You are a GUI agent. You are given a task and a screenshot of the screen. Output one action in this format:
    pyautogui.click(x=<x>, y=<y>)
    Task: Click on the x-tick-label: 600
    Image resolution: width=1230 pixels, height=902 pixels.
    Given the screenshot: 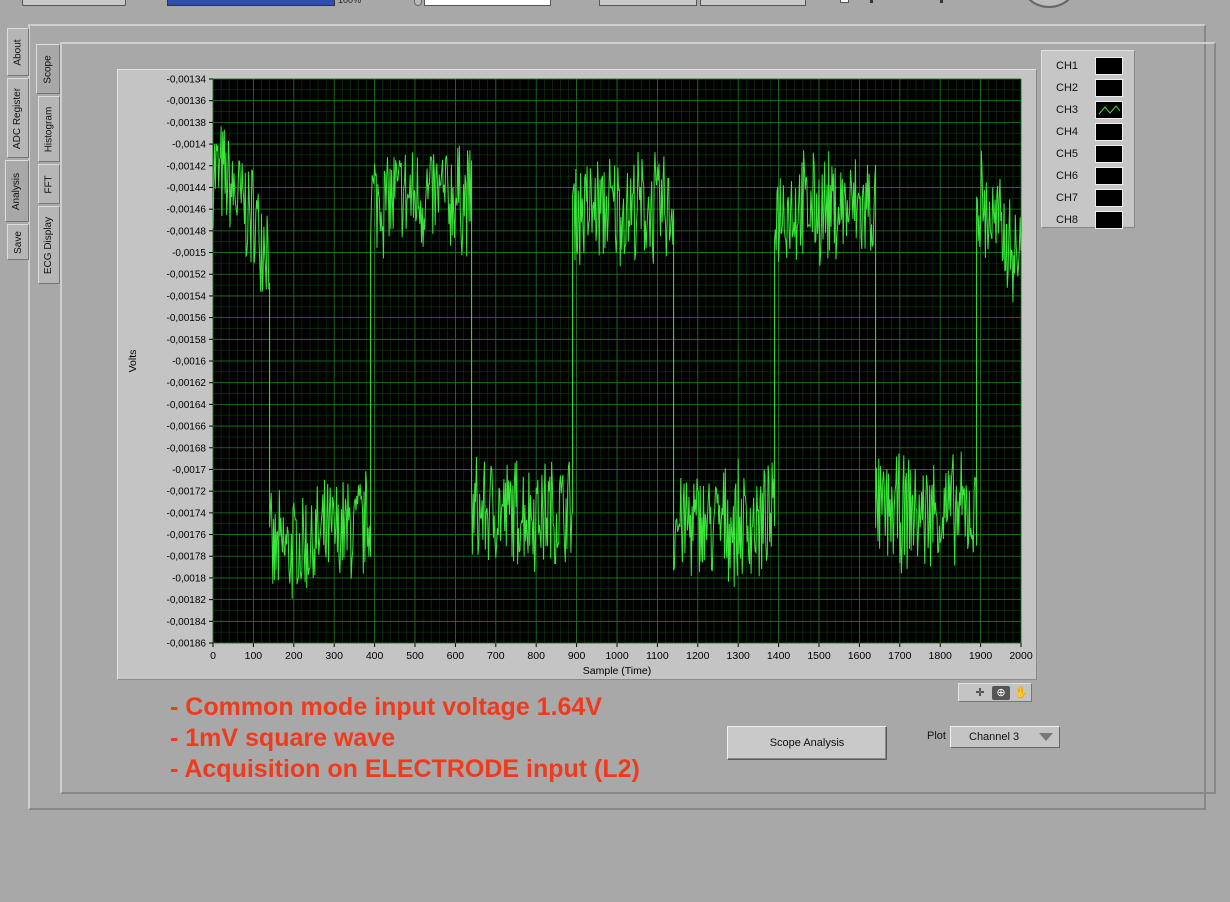 What is the action you would take?
    pyautogui.click(x=456, y=656)
    